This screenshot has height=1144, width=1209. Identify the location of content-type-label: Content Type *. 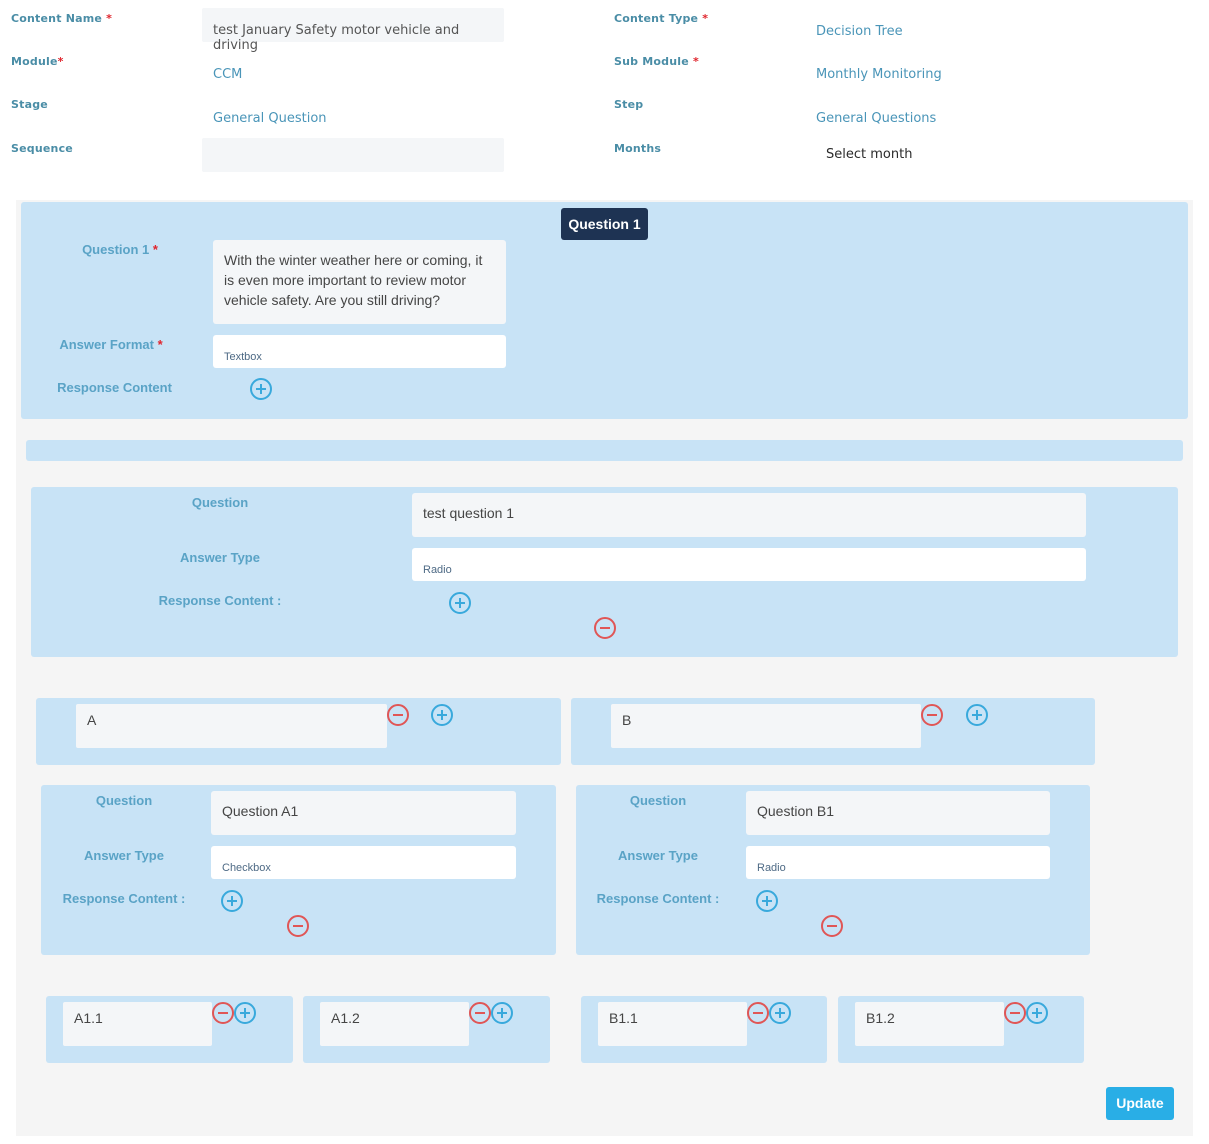
(661, 18).